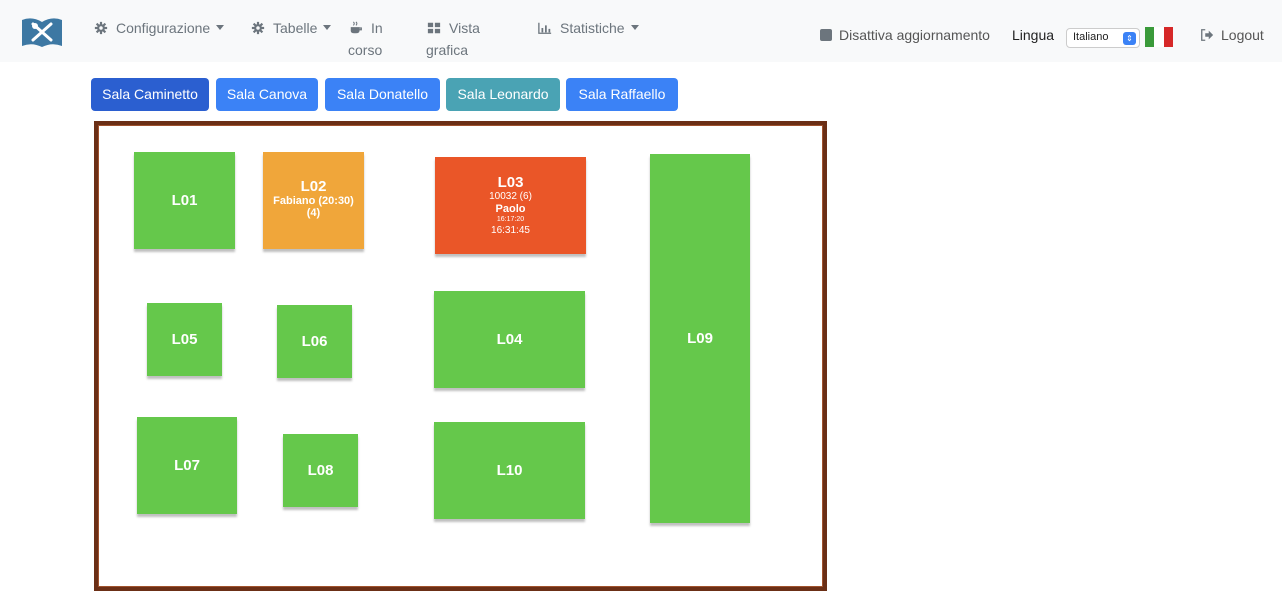  I want to click on italy-flag-icon, so click(1159, 37).